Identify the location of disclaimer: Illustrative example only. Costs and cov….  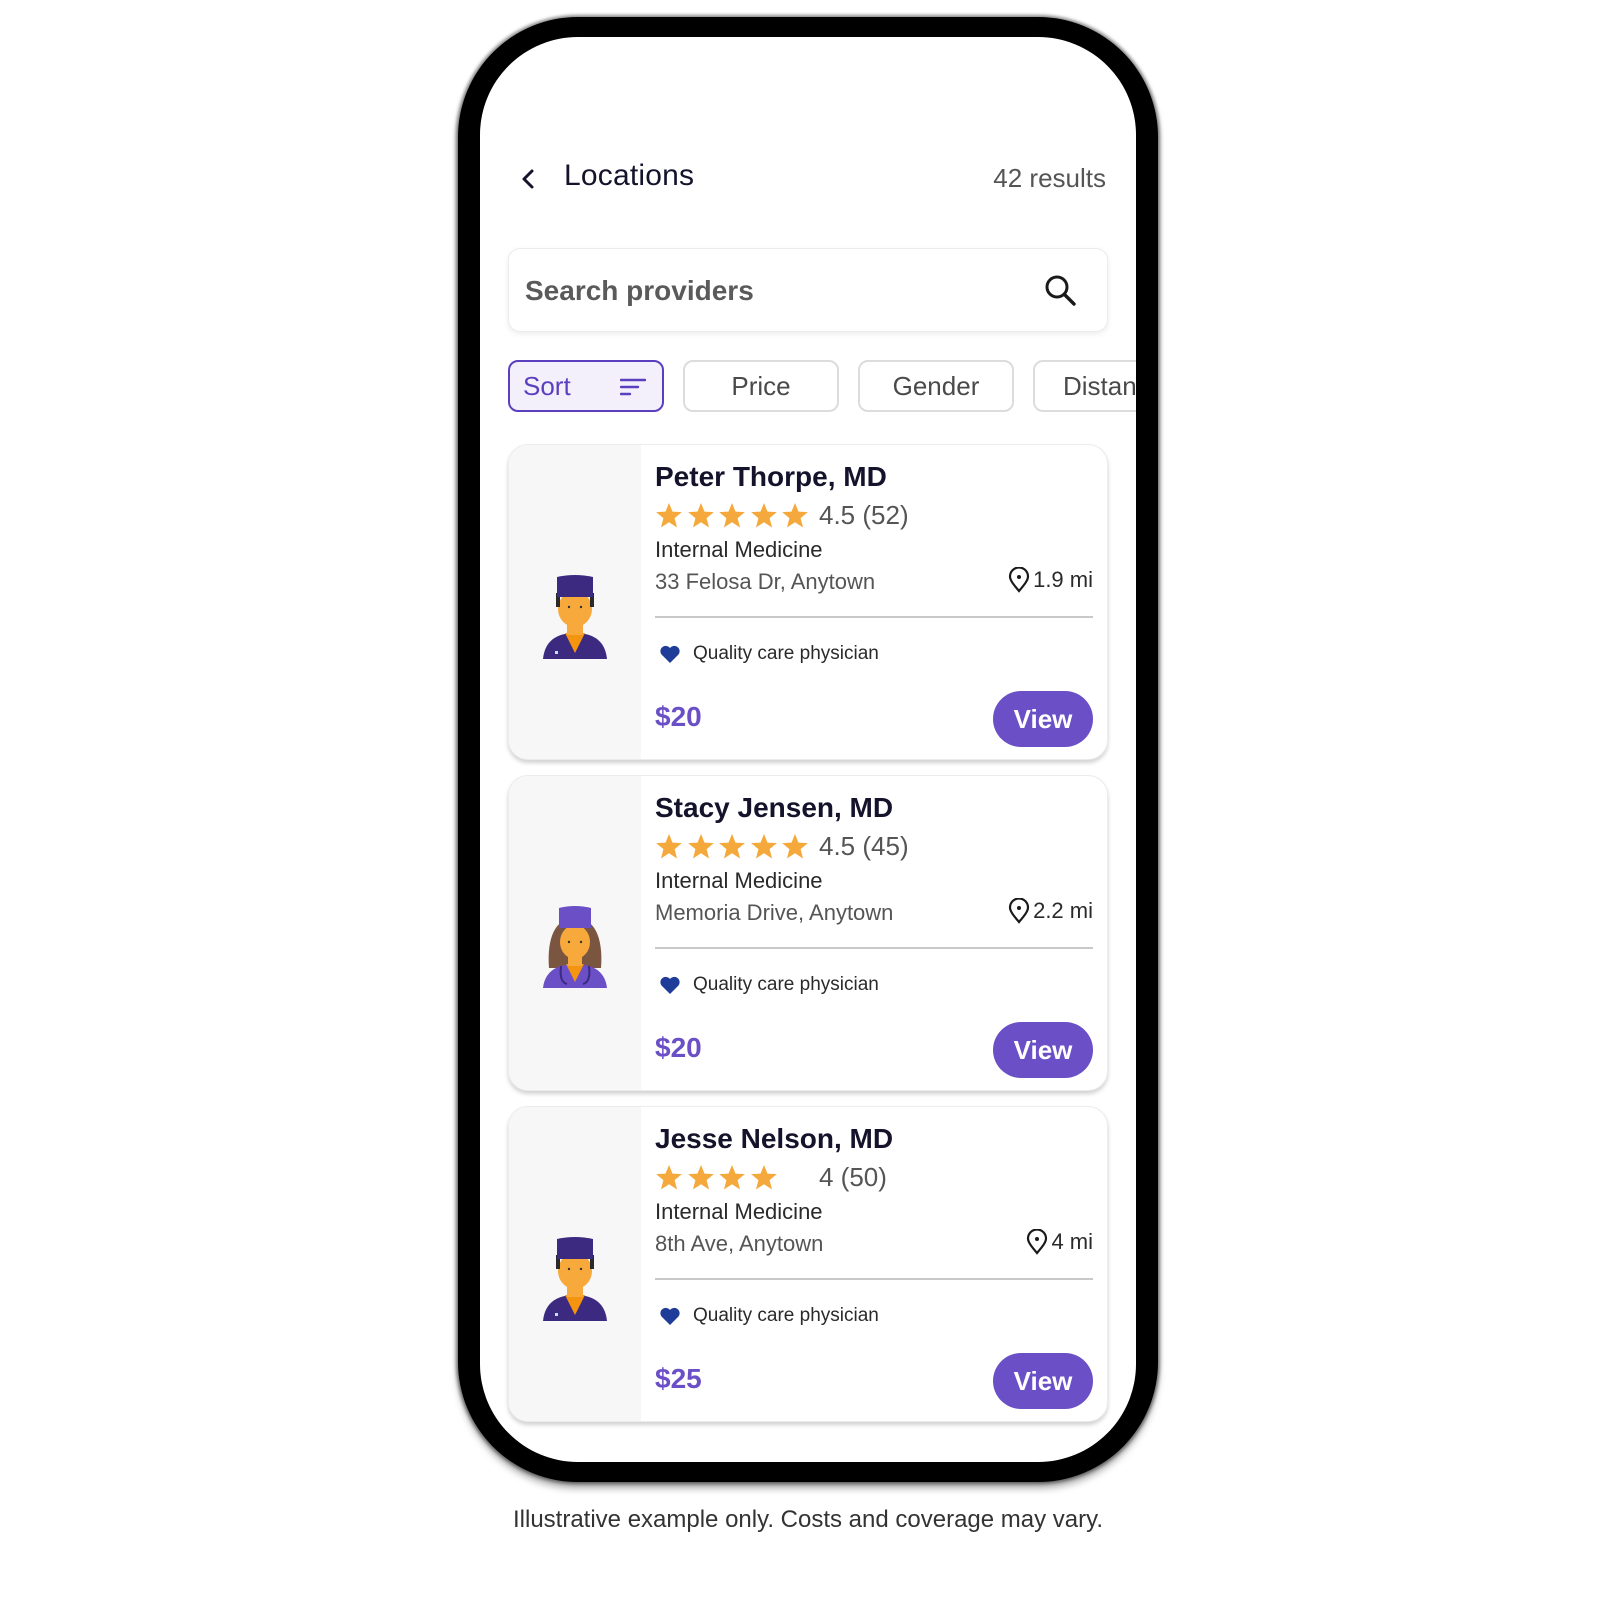
(808, 1519).